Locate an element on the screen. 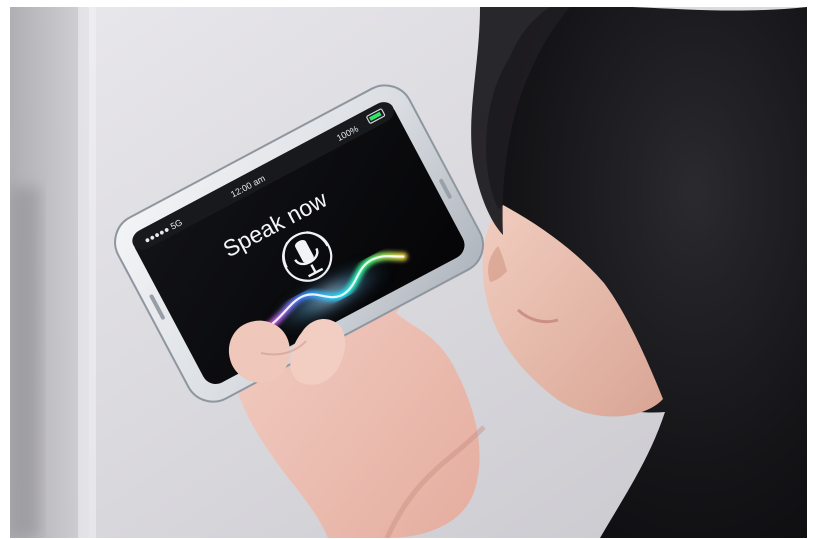 The width and height of the screenshot is (817, 539). door-highlight is located at coordinates (87, 272).